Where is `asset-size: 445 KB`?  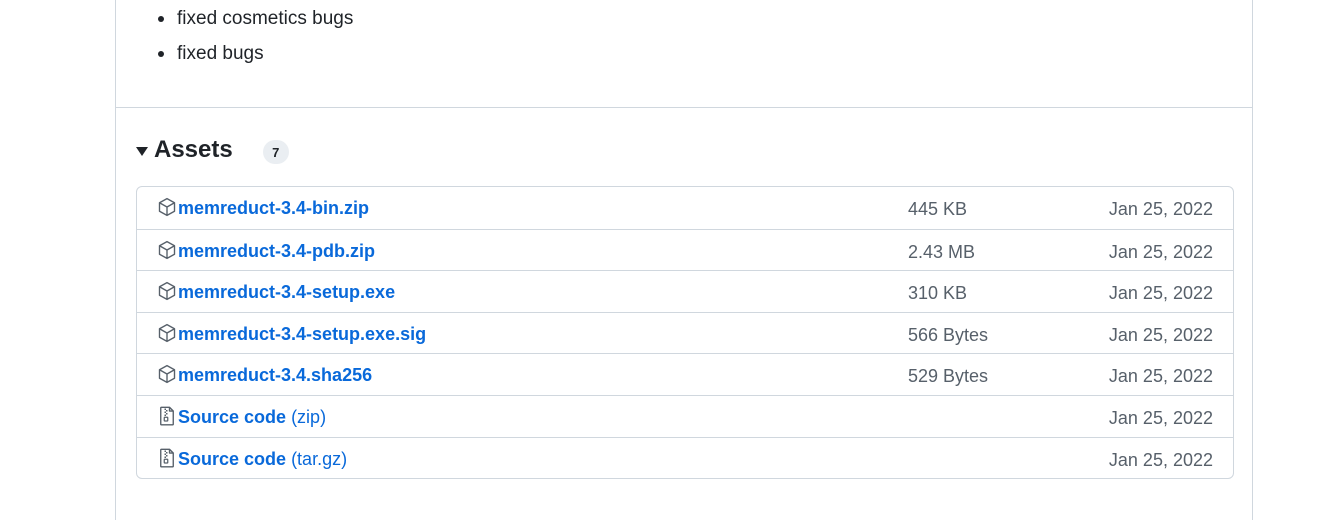 asset-size: 445 KB is located at coordinates (938, 209).